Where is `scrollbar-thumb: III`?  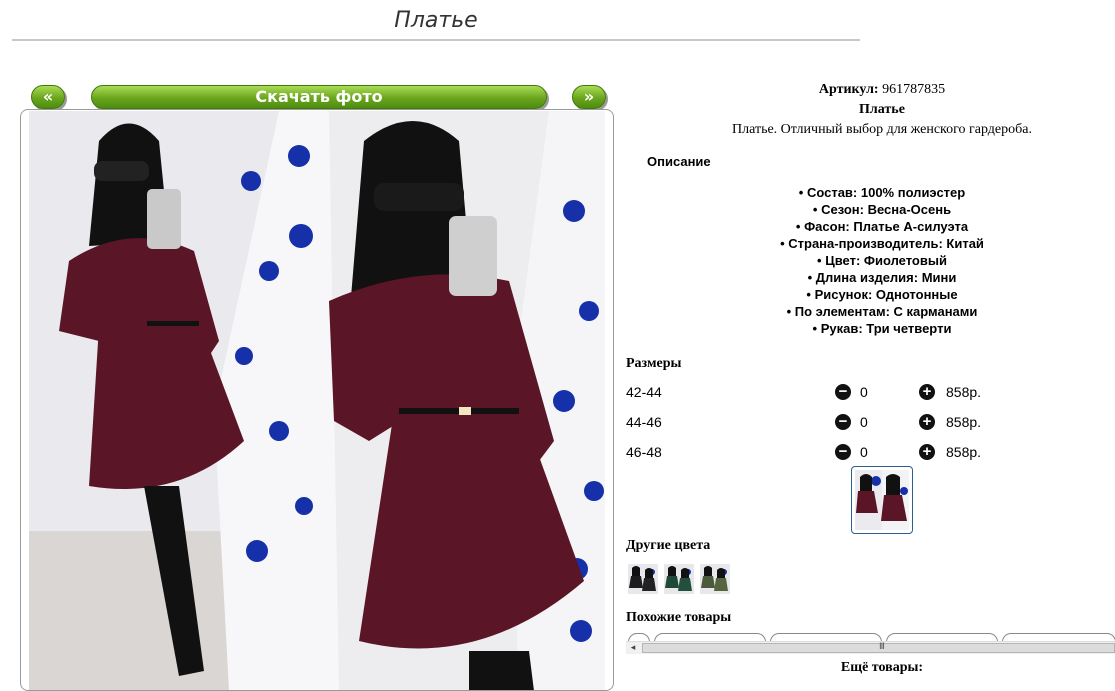
scrollbar-thumb: III is located at coordinates (878, 647).